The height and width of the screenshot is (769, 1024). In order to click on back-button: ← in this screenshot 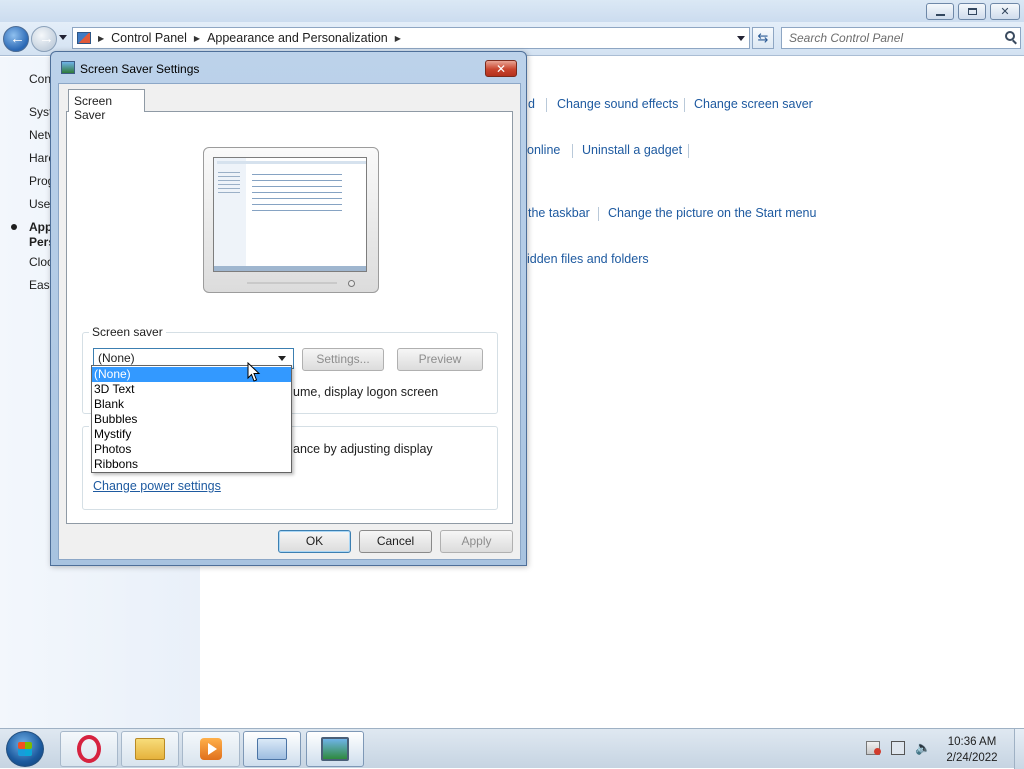, I will do `click(16, 39)`.